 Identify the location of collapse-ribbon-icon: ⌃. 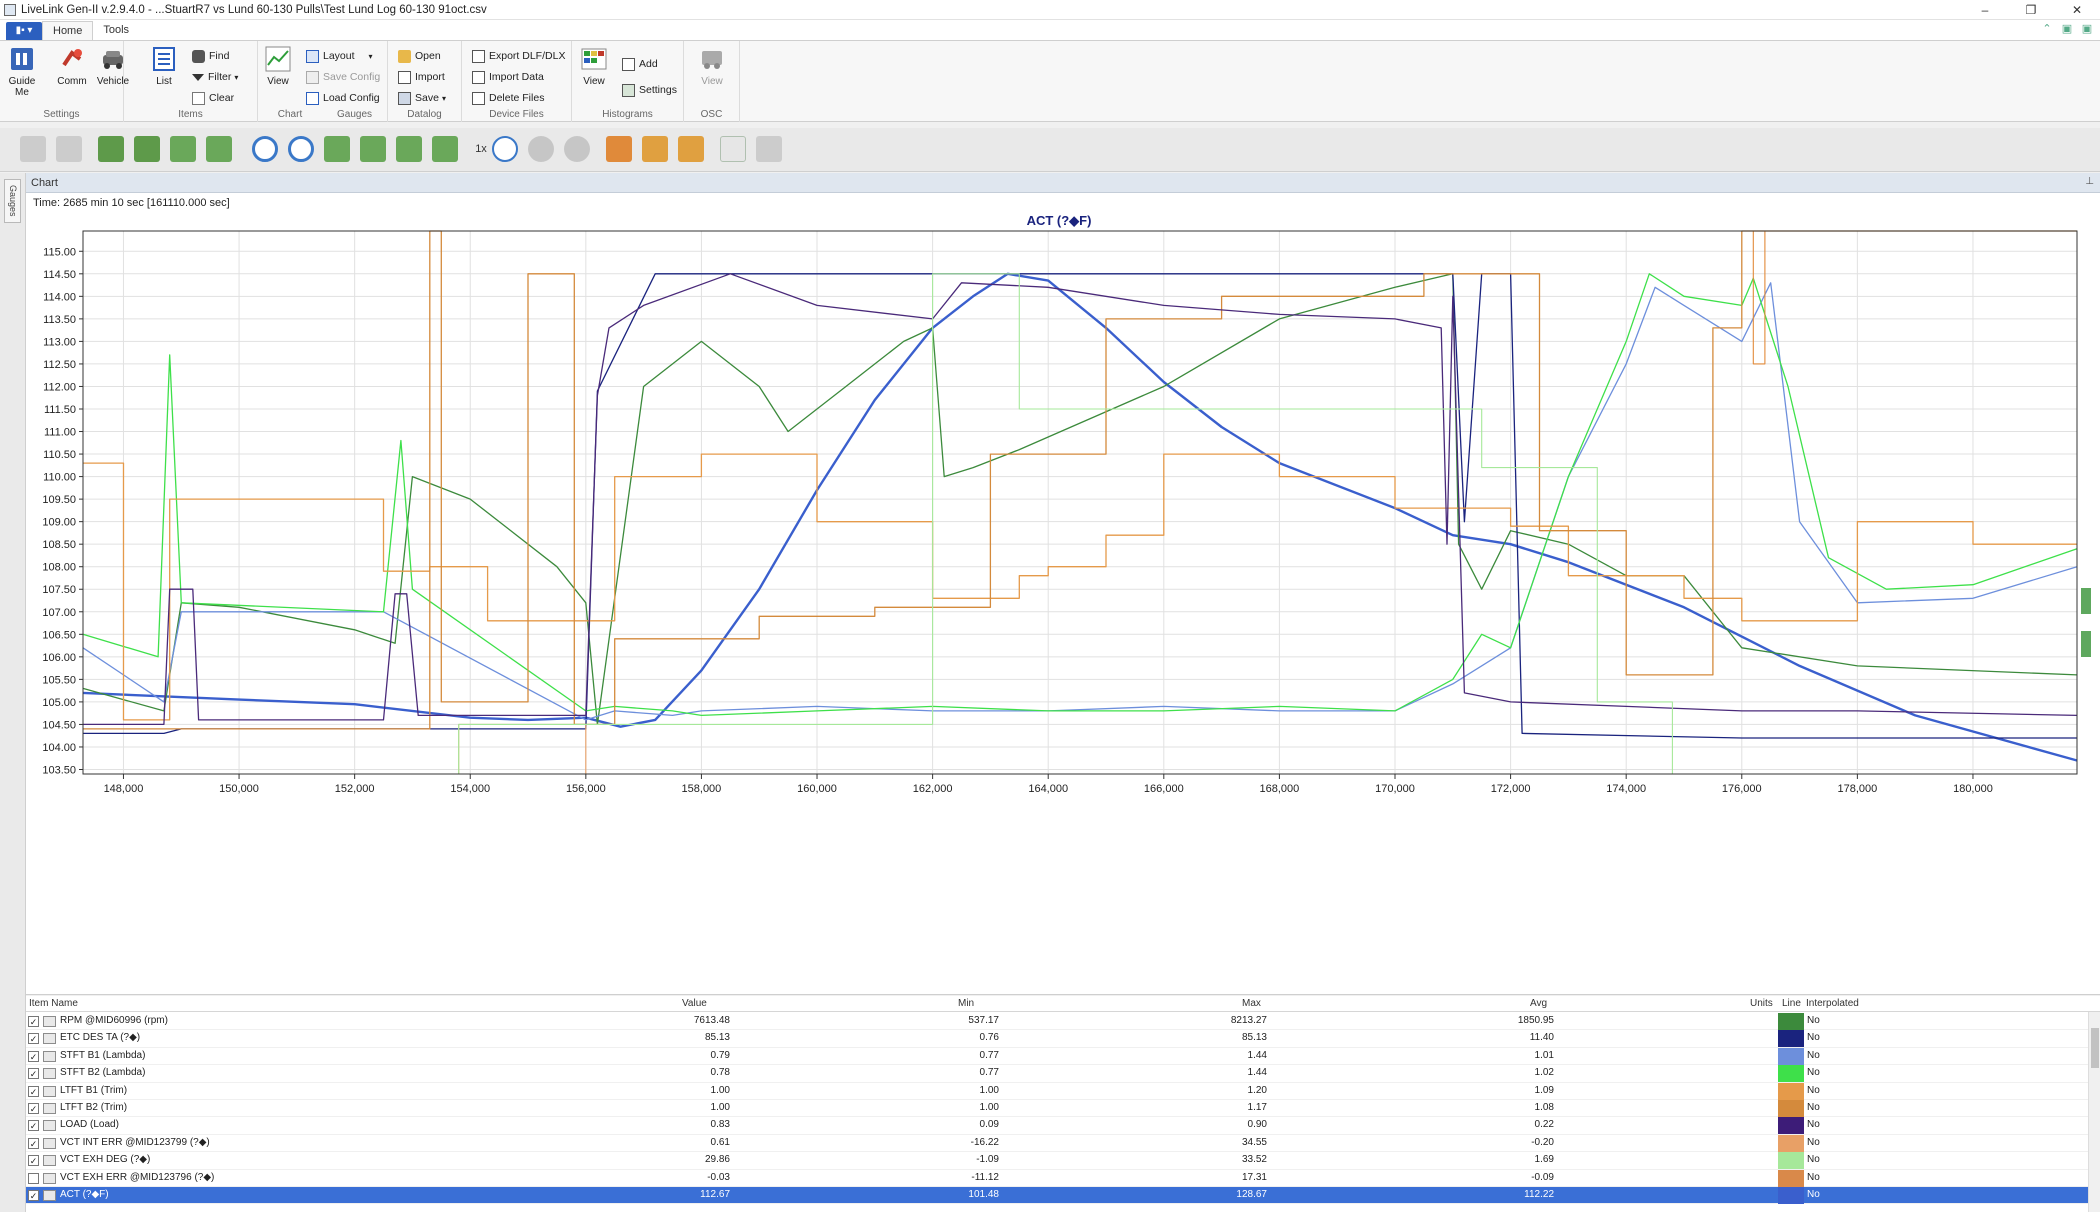
(2047, 29).